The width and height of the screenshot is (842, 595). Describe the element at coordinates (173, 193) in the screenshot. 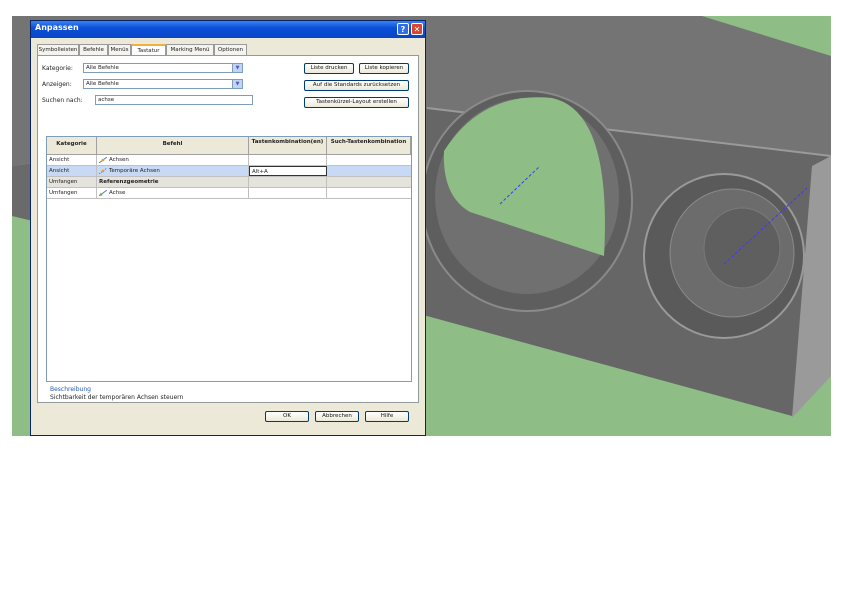

I see `row-command: Achse` at that location.